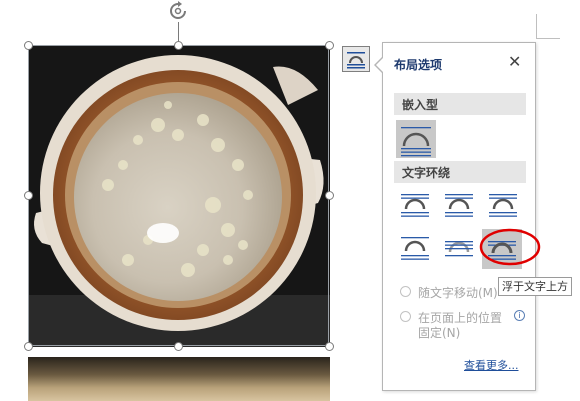 The height and width of the screenshot is (401, 580). I want to click on panel-title: 布局选项, so click(418, 65).